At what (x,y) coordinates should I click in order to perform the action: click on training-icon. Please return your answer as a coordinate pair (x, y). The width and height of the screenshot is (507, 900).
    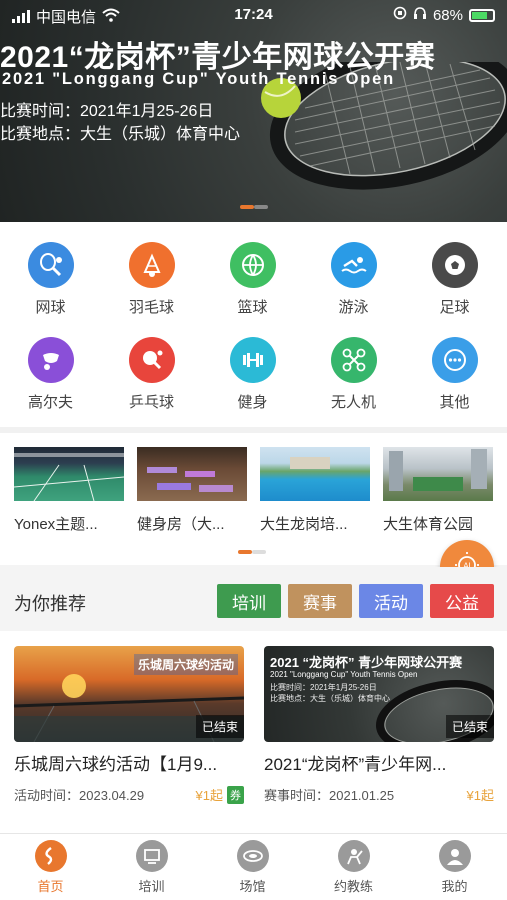
    Looking at the image, I should click on (151, 856).